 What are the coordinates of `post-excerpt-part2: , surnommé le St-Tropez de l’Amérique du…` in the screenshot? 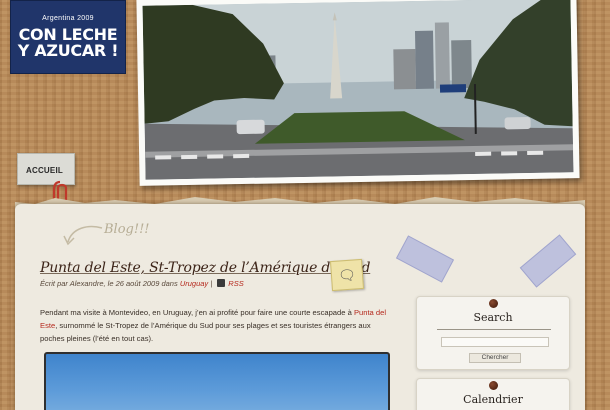 It's located at (205, 332).